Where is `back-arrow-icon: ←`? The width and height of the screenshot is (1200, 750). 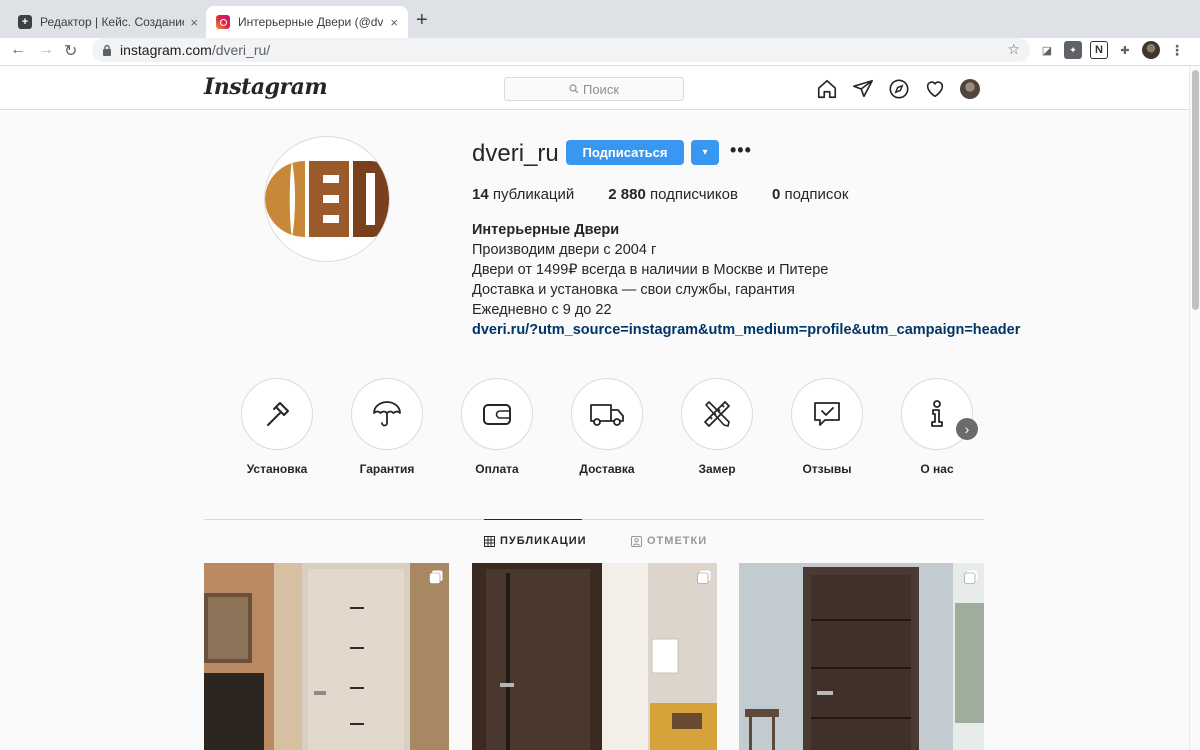
back-arrow-icon: ← is located at coordinates (18, 50).